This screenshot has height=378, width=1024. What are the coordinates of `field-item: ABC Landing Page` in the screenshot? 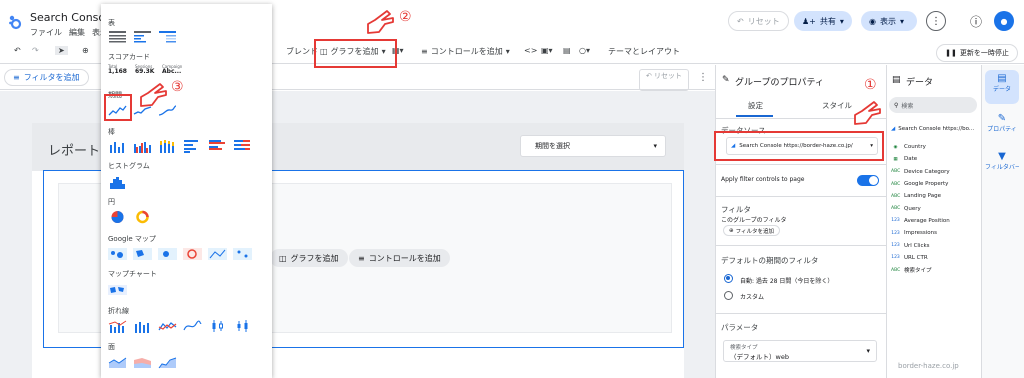 It's located at (920, 196).